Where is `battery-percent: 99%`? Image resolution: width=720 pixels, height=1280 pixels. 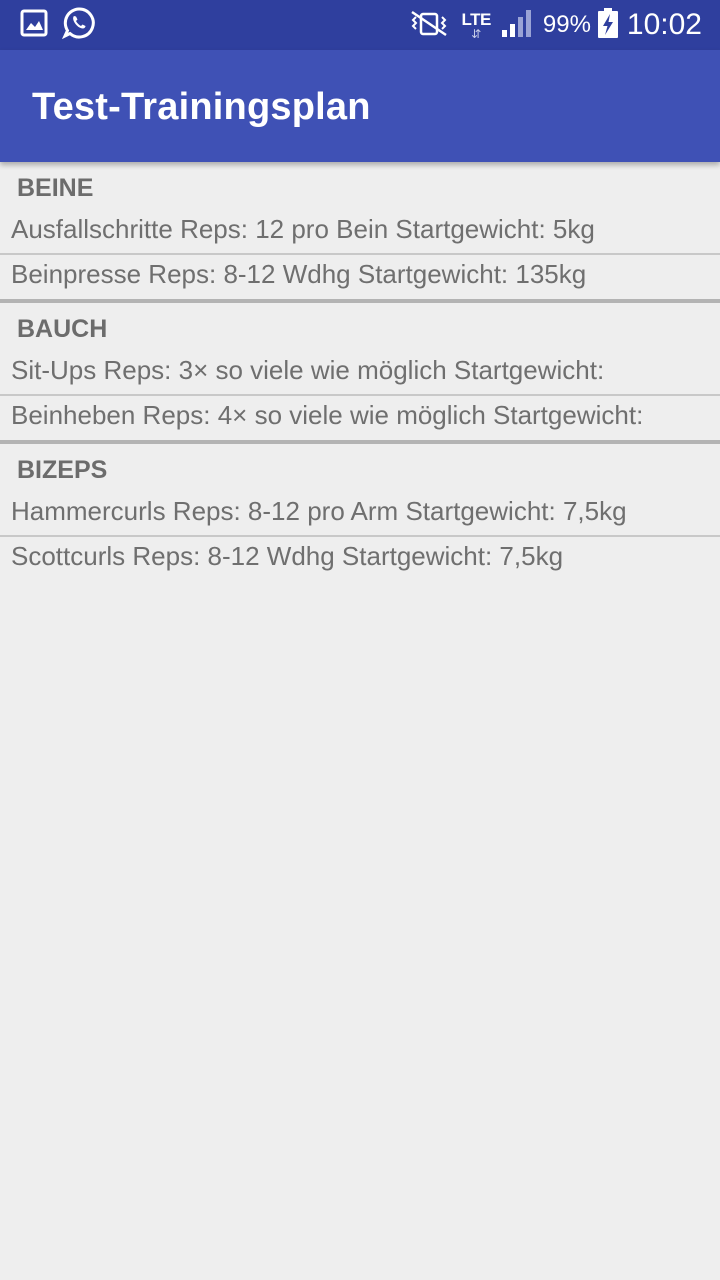
battery-percent: 99% is located at coordinates (566, 24).